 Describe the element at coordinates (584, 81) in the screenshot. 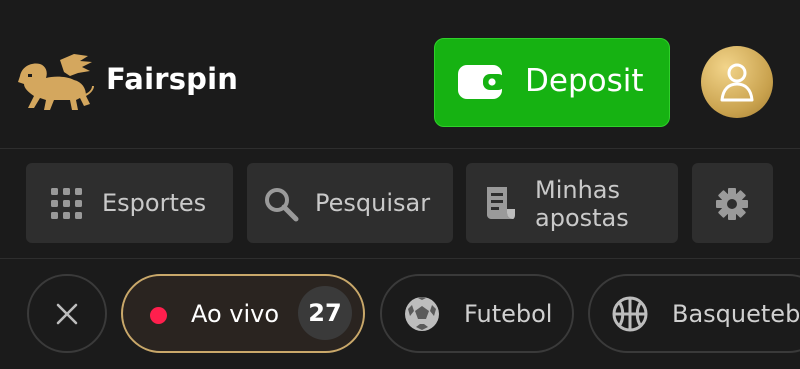

I see `deposit-label: Deposit` at that location.